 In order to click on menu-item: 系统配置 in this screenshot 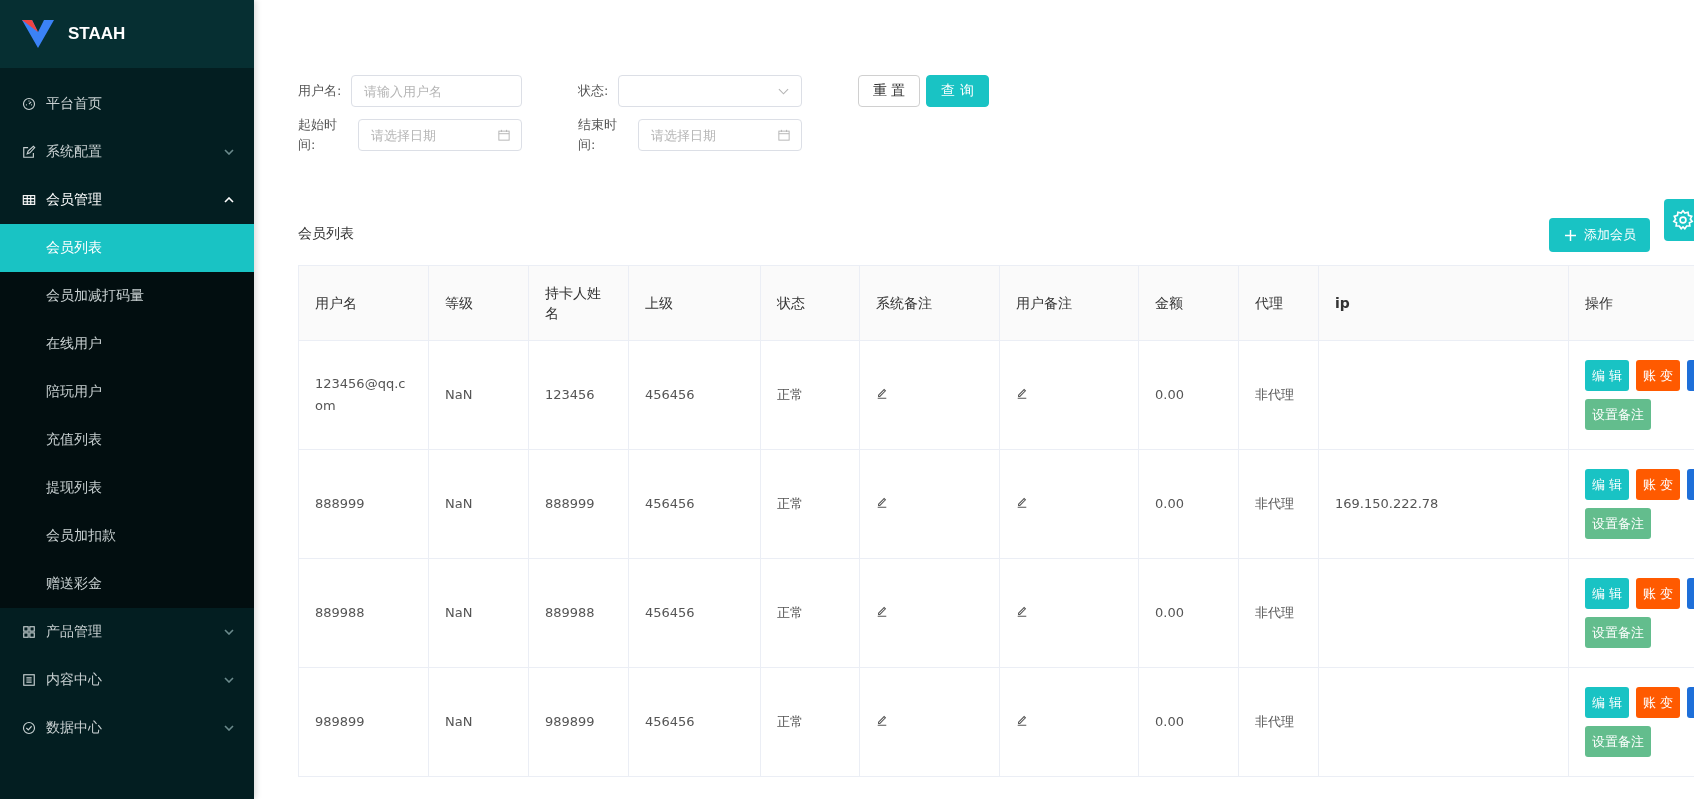, I will do `click(127, 152)`.